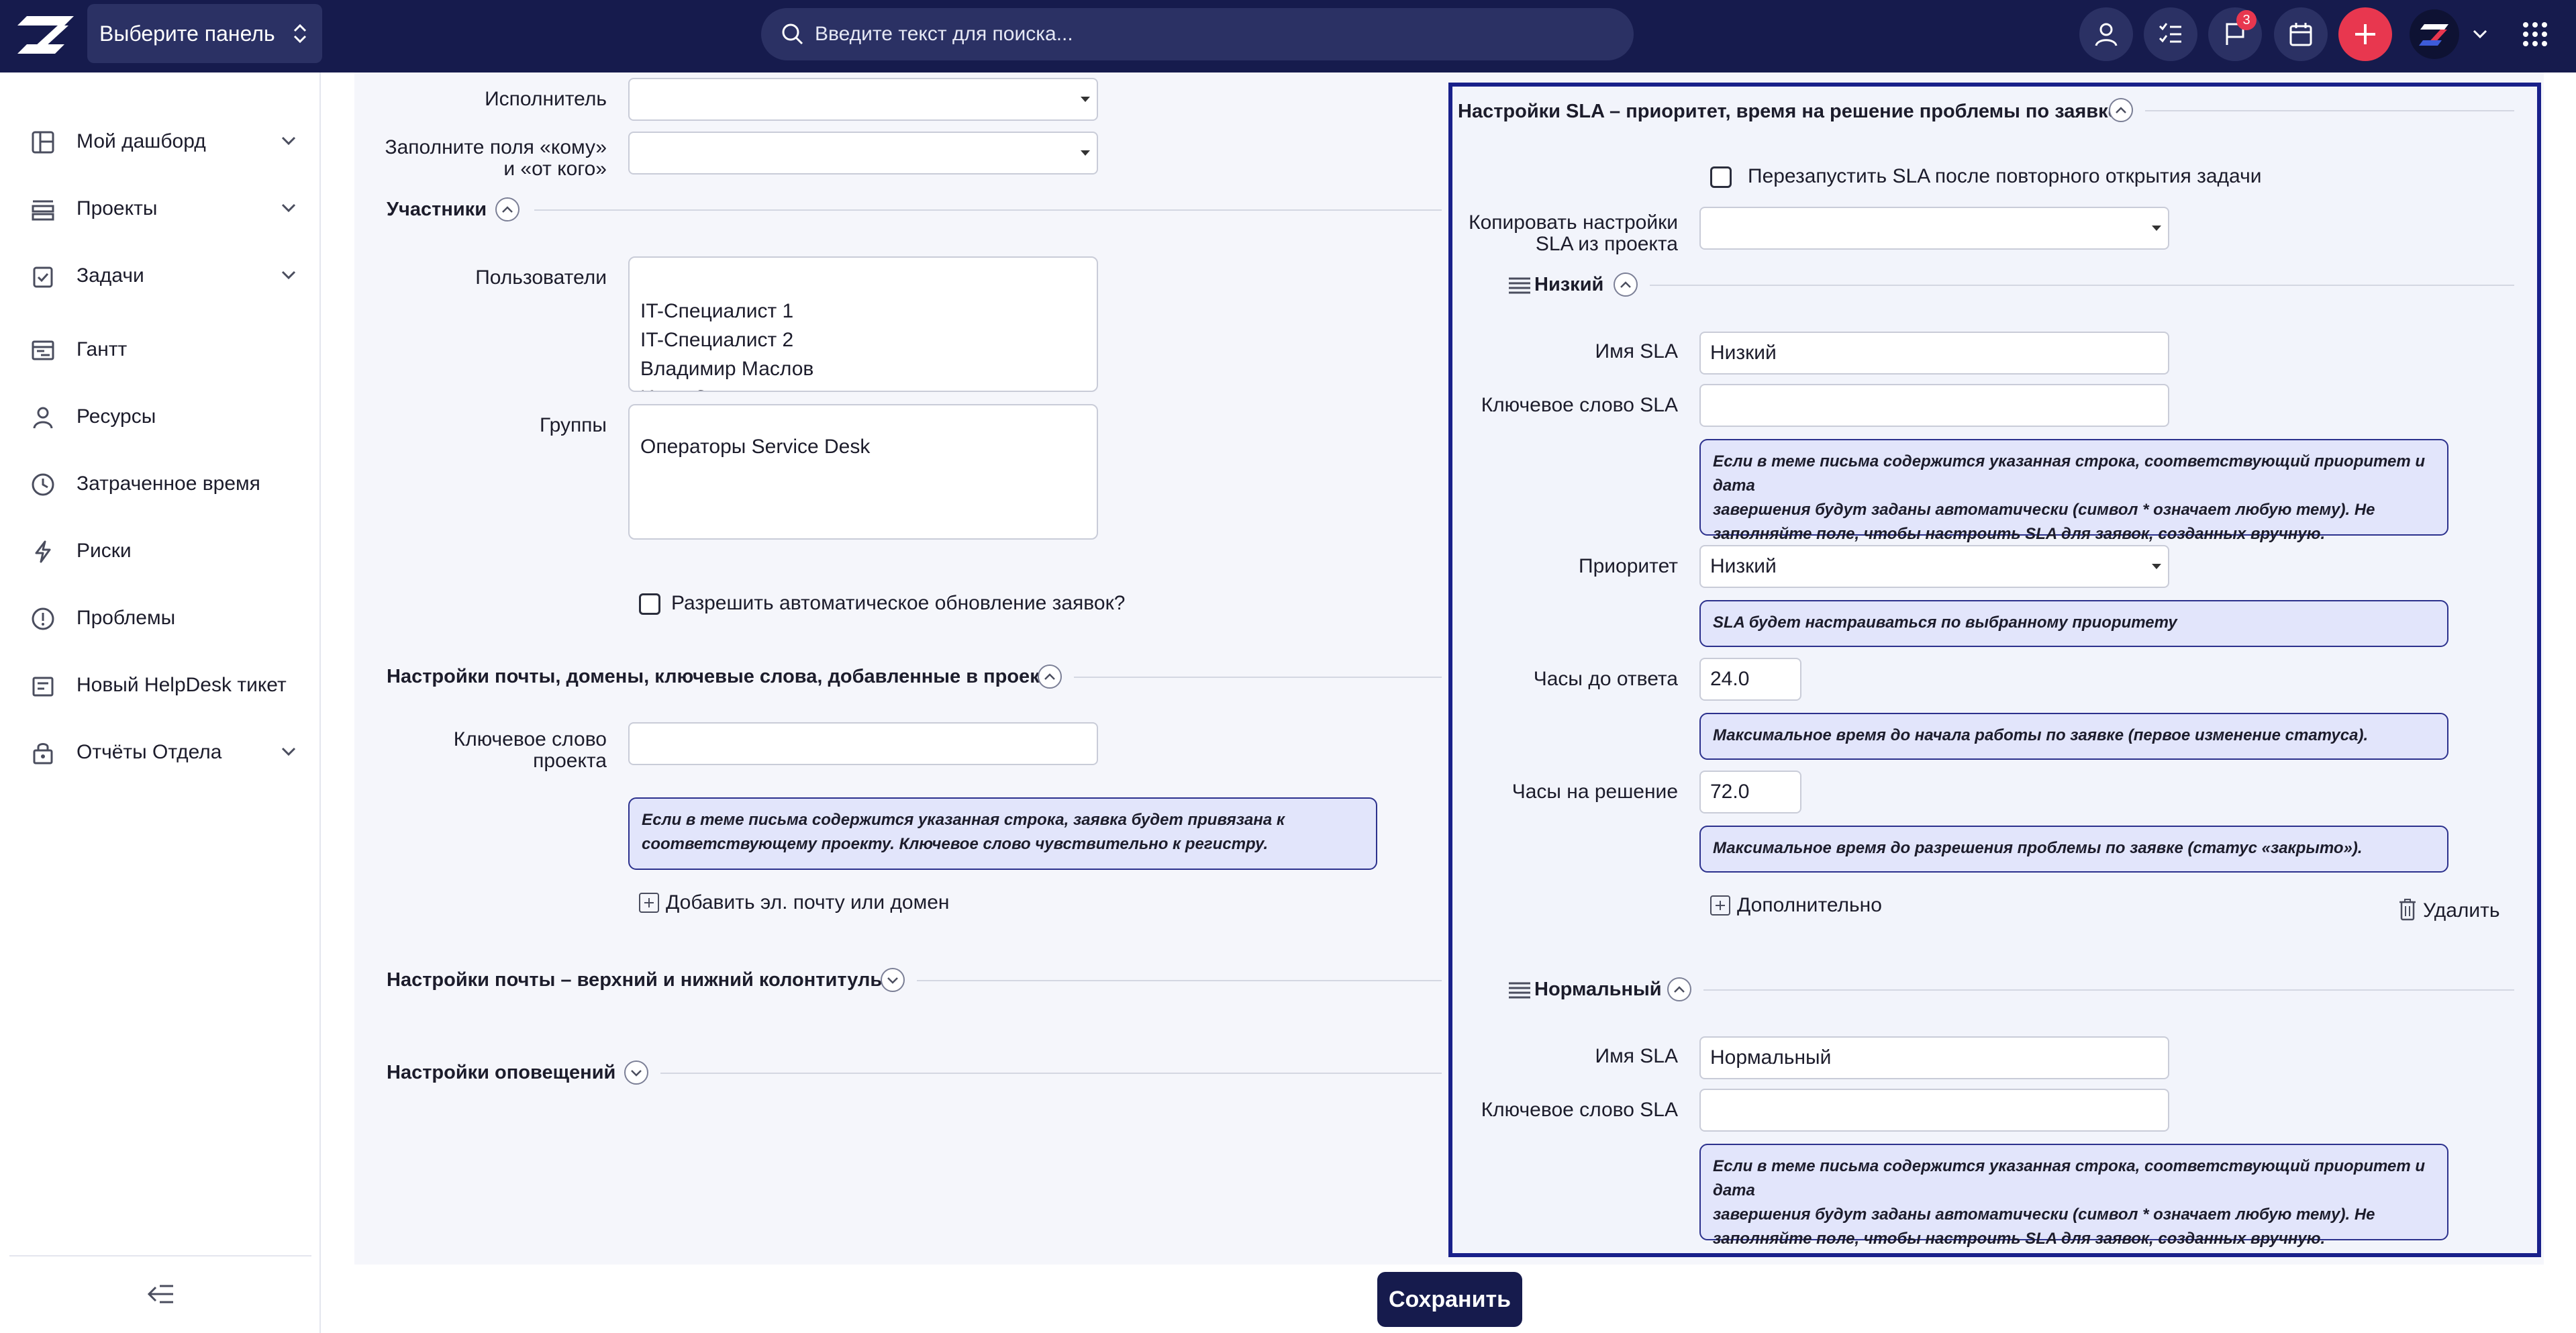 This screenshot has height=1333, width=2576. I want to click on project-keyword-label-line1: Ключевое слово, so click(530, 739).